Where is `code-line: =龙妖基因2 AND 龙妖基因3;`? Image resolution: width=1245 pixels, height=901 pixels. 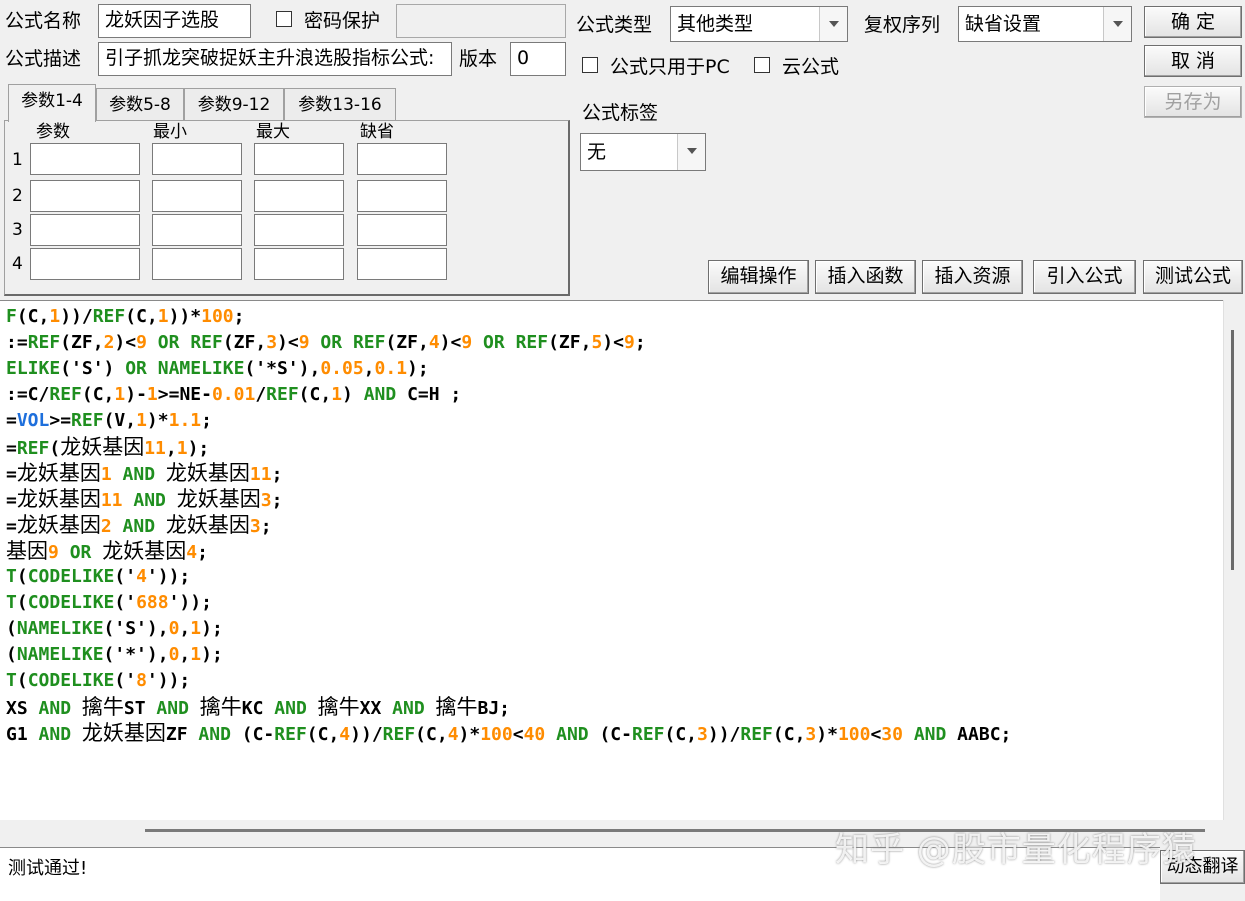
code-line: =龙妖基因2 AND 龙妖基因3; is located at coordinates (139, 525).